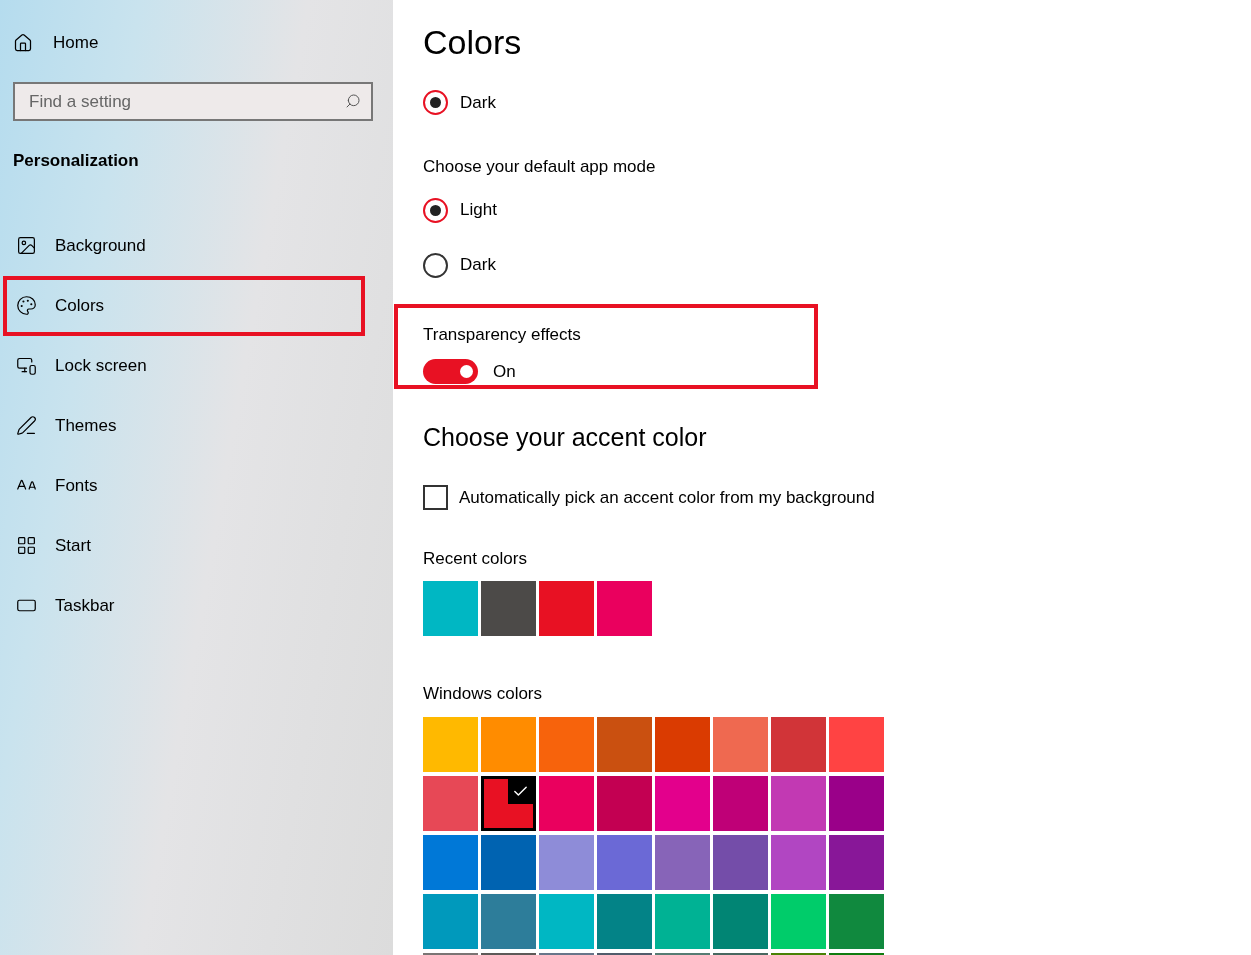 This screenshot has width=1251, height=955. Describe the element at coordinates (504, 372) in the screenshot. I see `toggle-state: On` at that location.